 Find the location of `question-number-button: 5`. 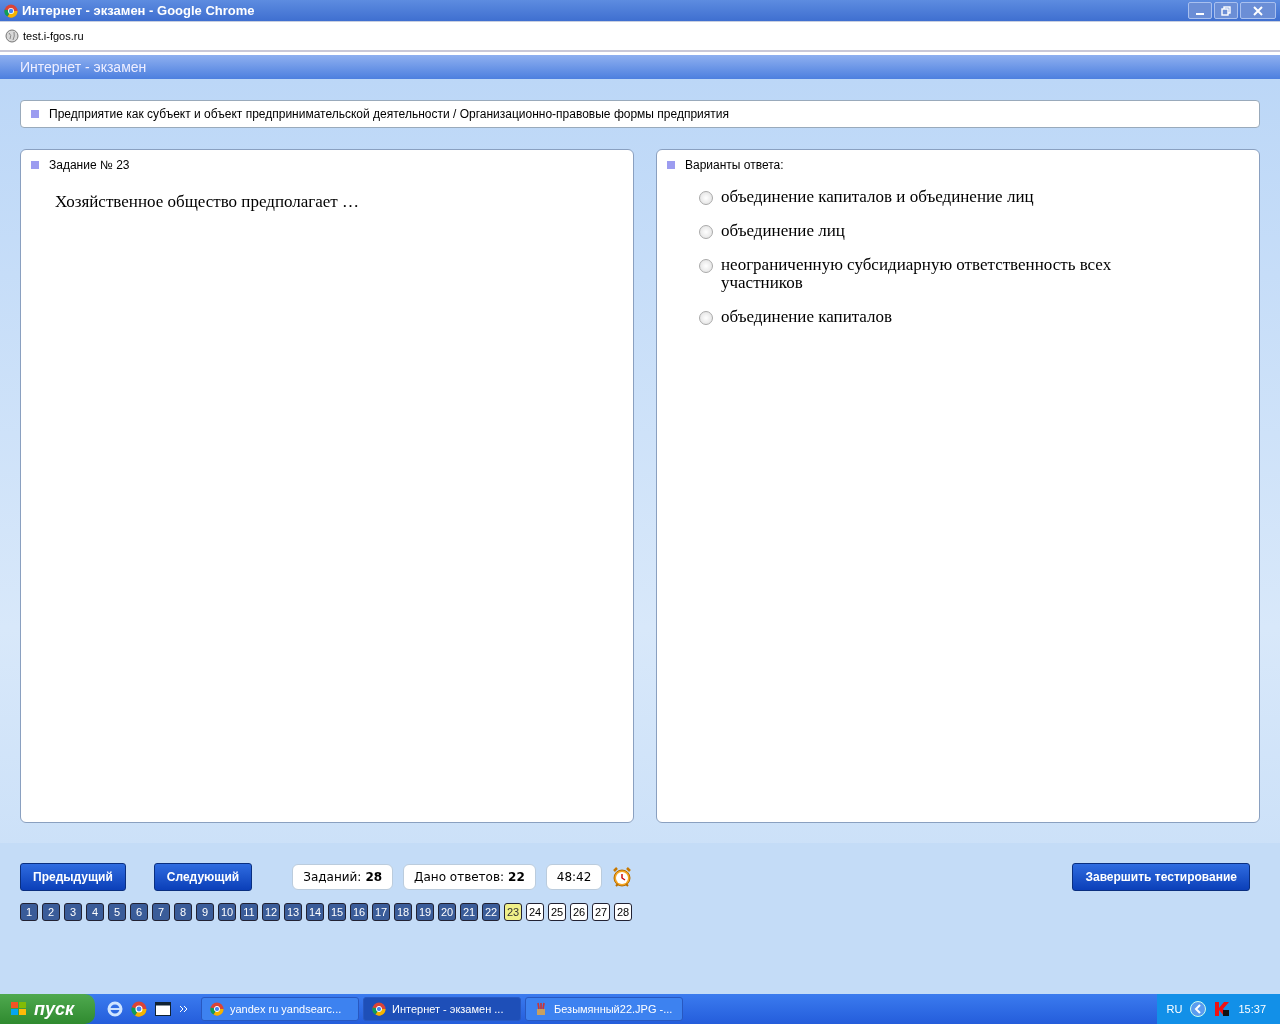

question-number-button: 5 is located at coordinates (117, 912).